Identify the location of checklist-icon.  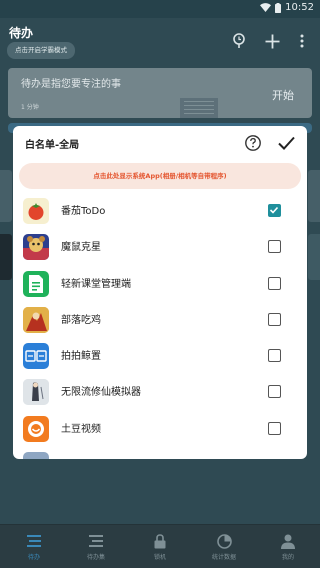
(96, 541).